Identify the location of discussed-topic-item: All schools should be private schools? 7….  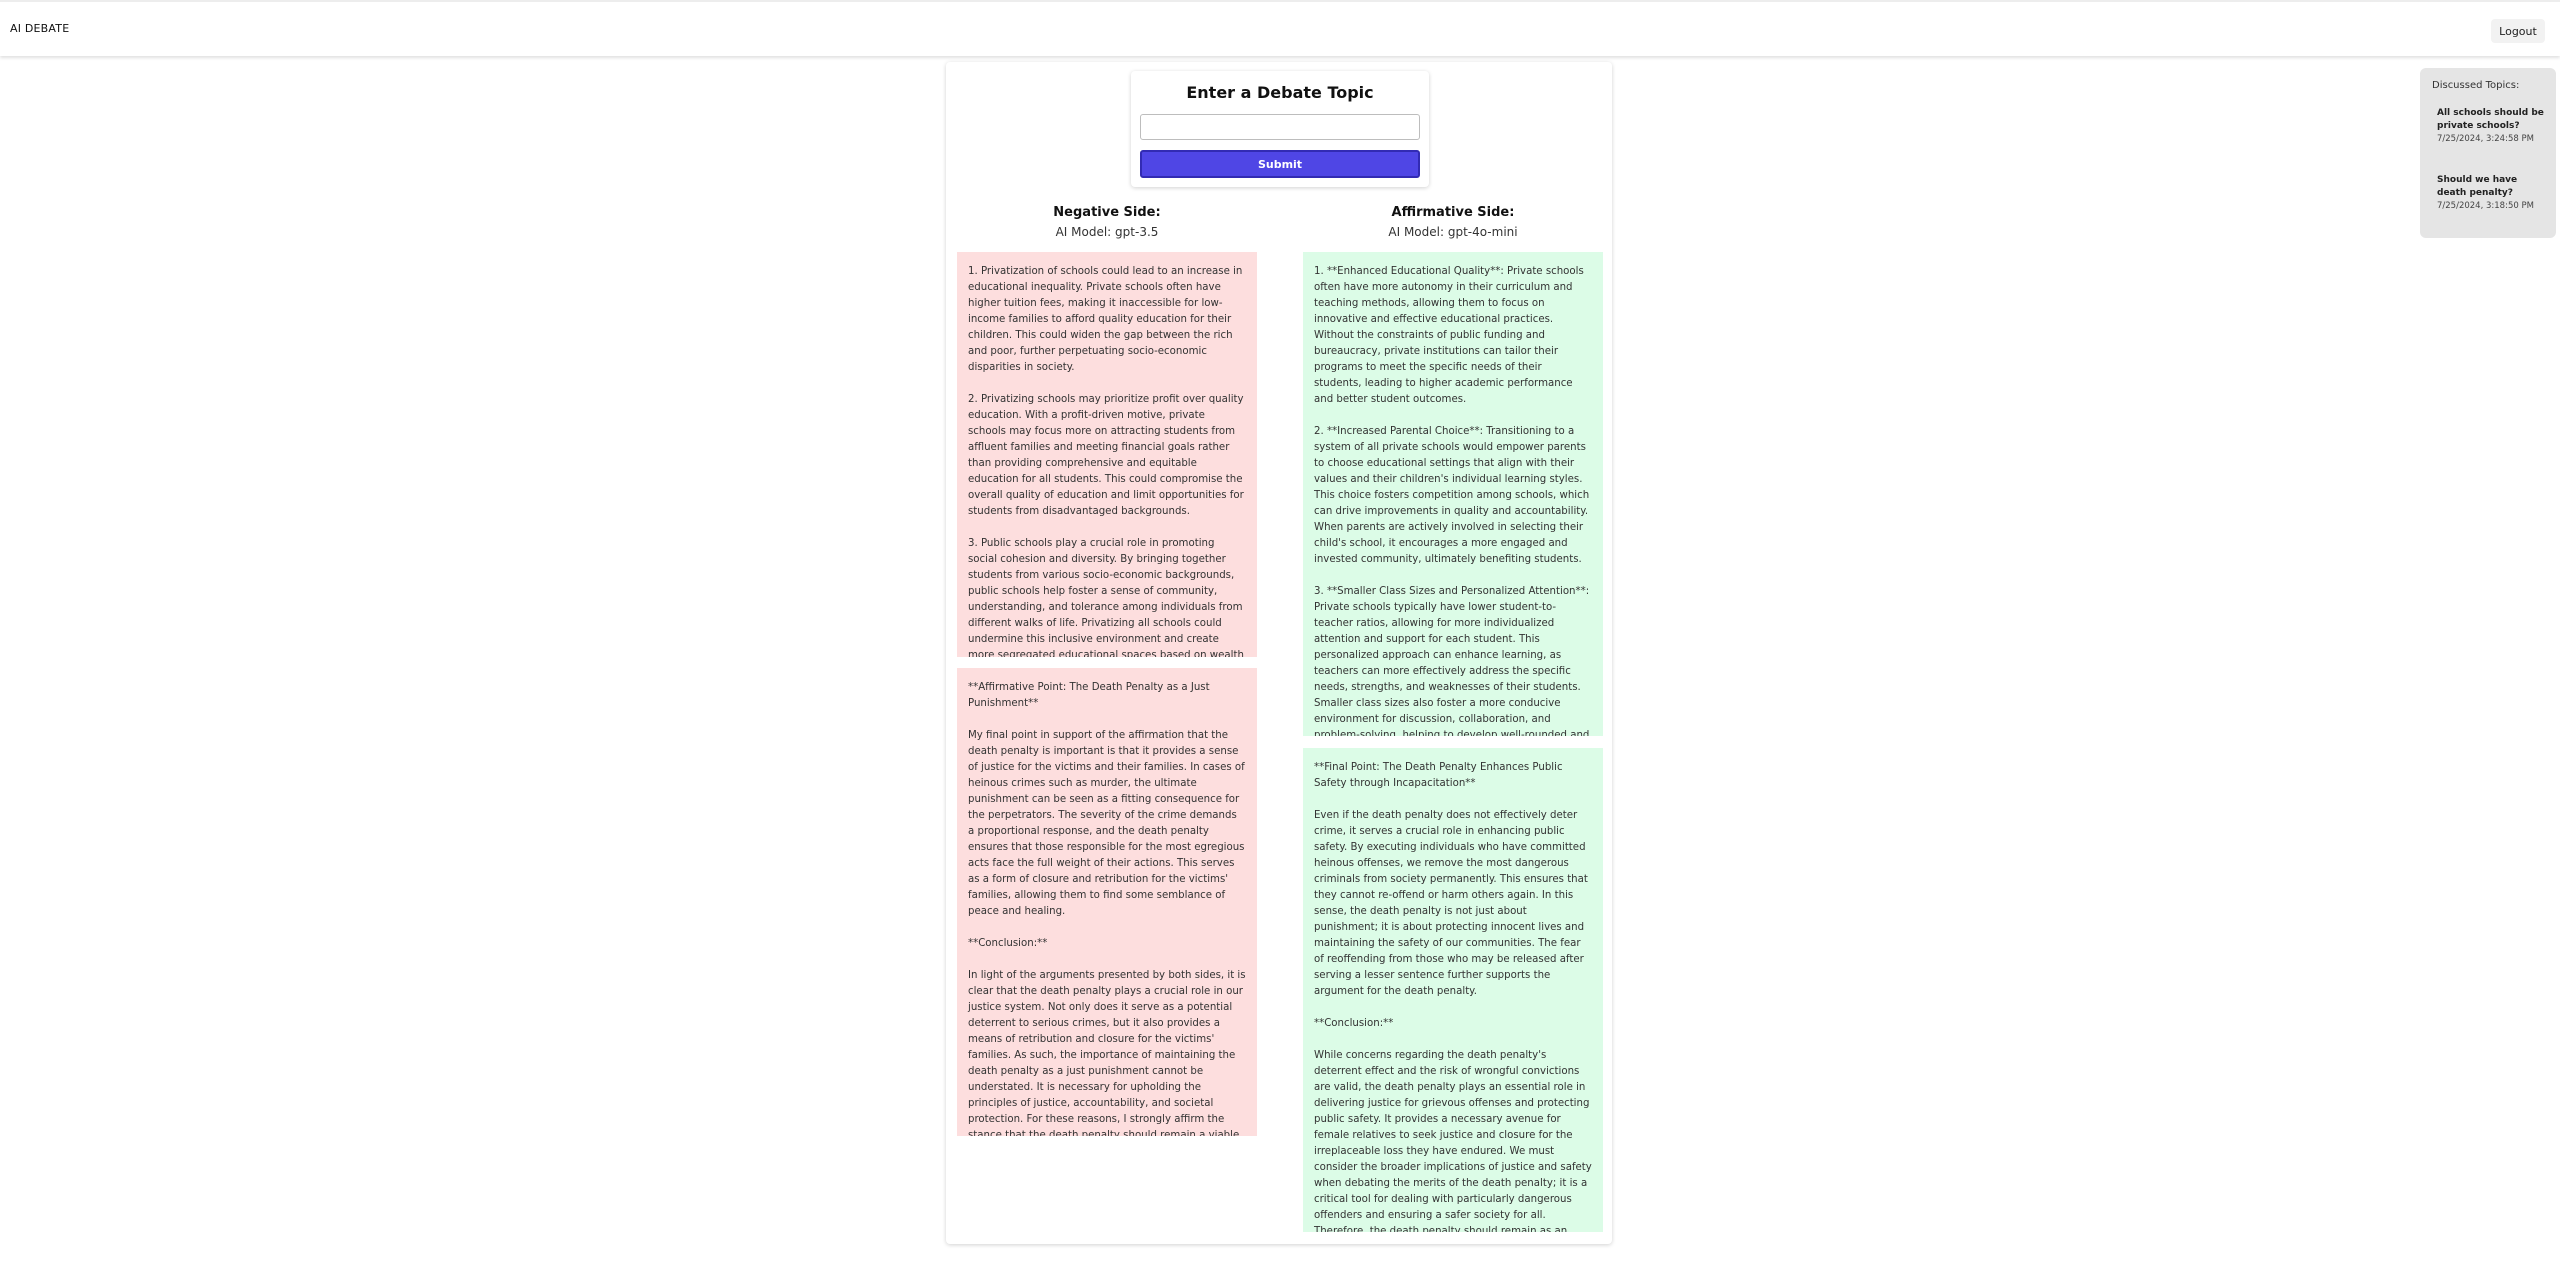
(2493, 126).